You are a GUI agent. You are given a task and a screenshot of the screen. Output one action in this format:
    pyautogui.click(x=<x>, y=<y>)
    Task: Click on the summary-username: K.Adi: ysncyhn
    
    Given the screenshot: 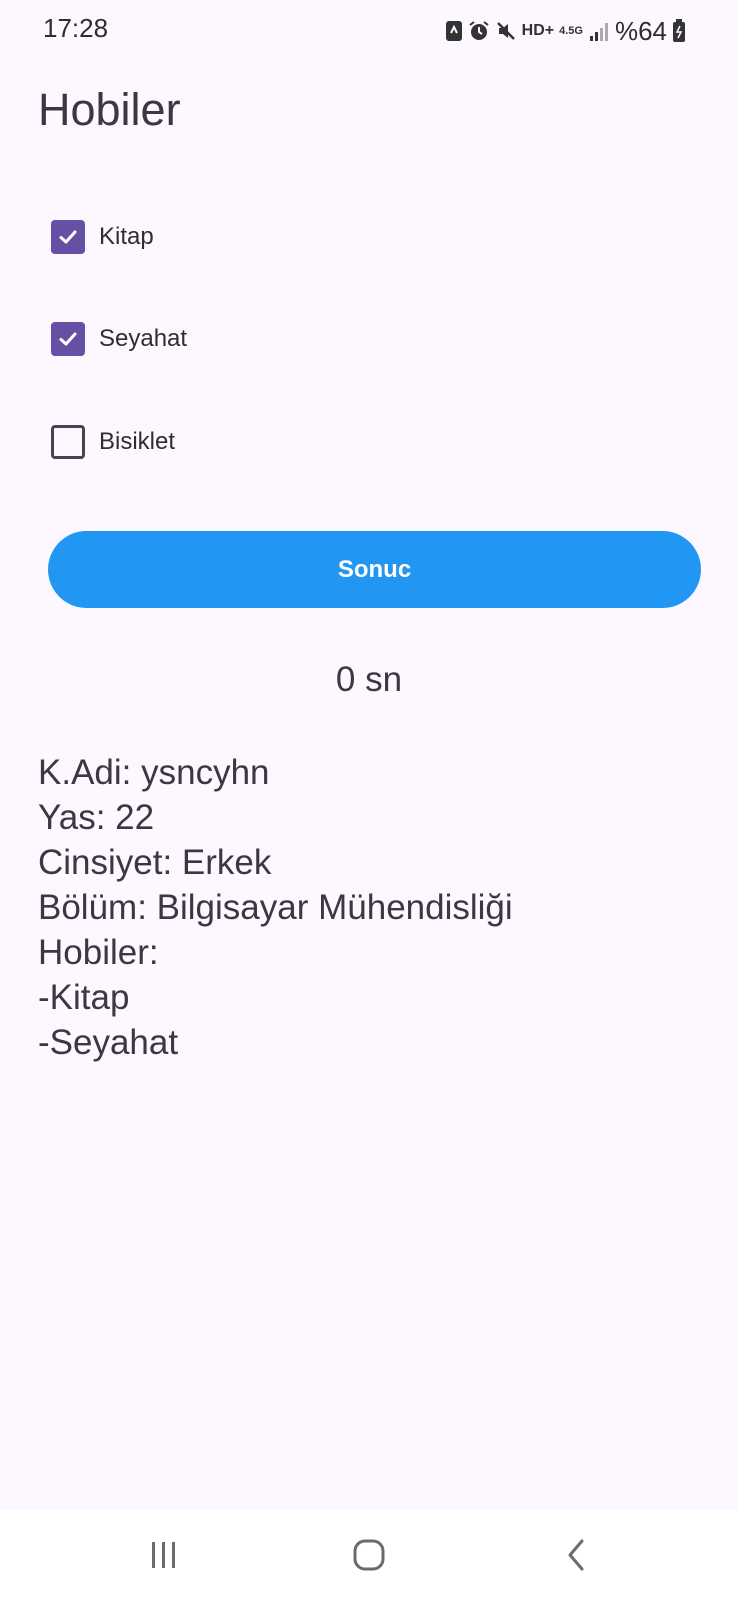 What is the action you would take?
    pyautogui.click(x=154, y=772)
    